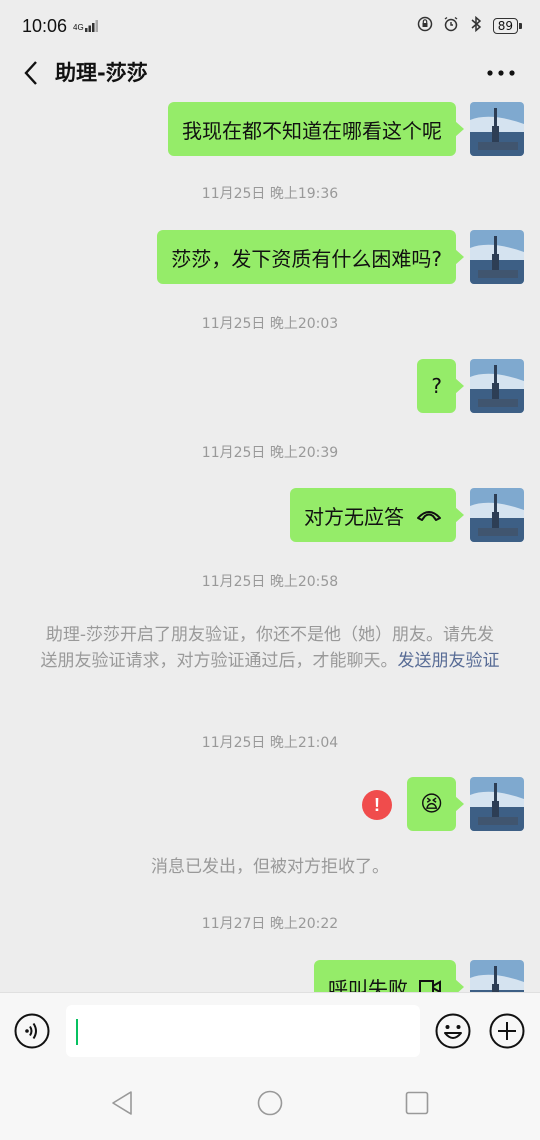  I want to click on lock-rotation-icon, so click(425, 26).